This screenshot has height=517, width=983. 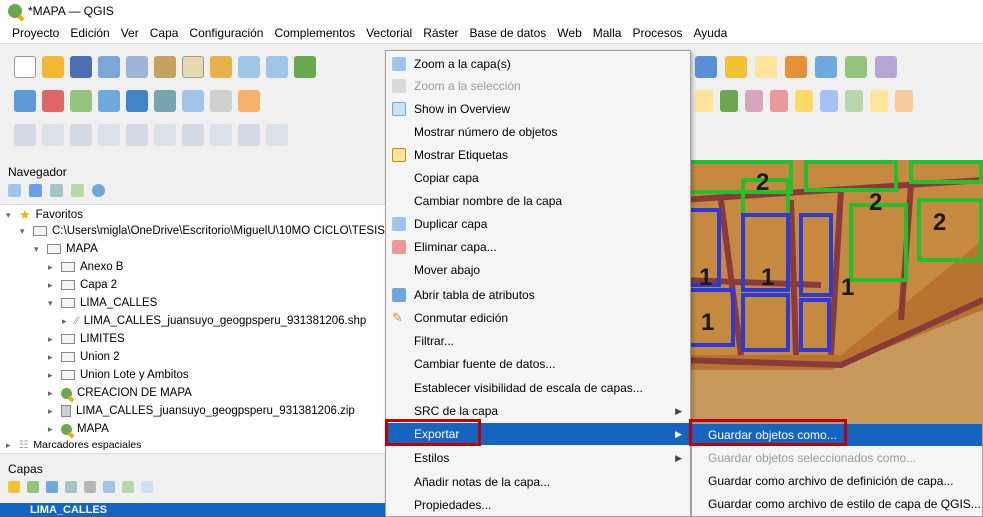 I want to click on menu-proyecto: Proyecto, so click(x=35, y=33).